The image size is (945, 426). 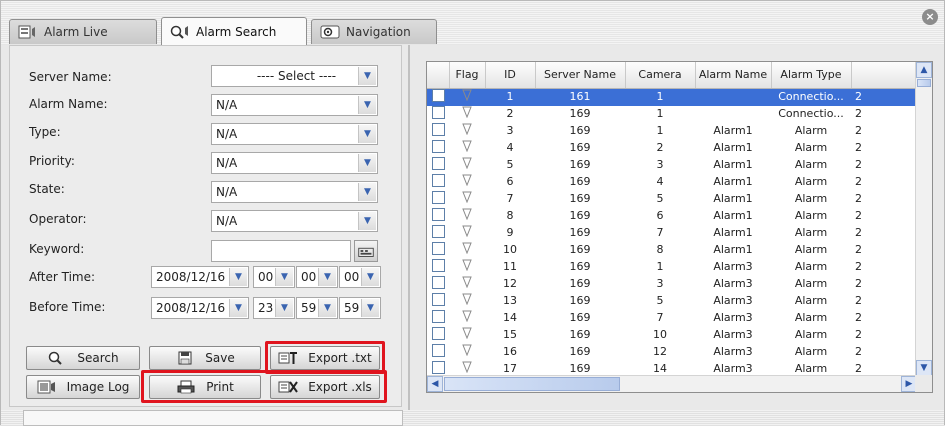 What do you see at coordinates (325, 387) in the screenshot?
I see `export-xls-button: Export .xls` at bounding box center [325, 387].